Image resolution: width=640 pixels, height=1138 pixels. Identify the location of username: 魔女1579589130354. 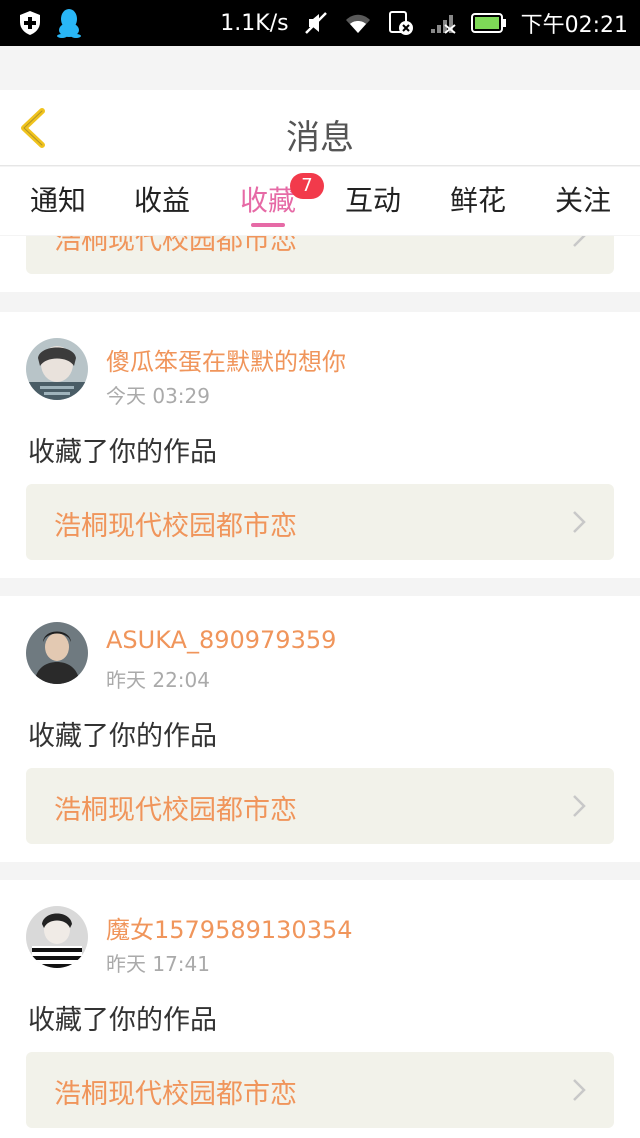
(229, 927).